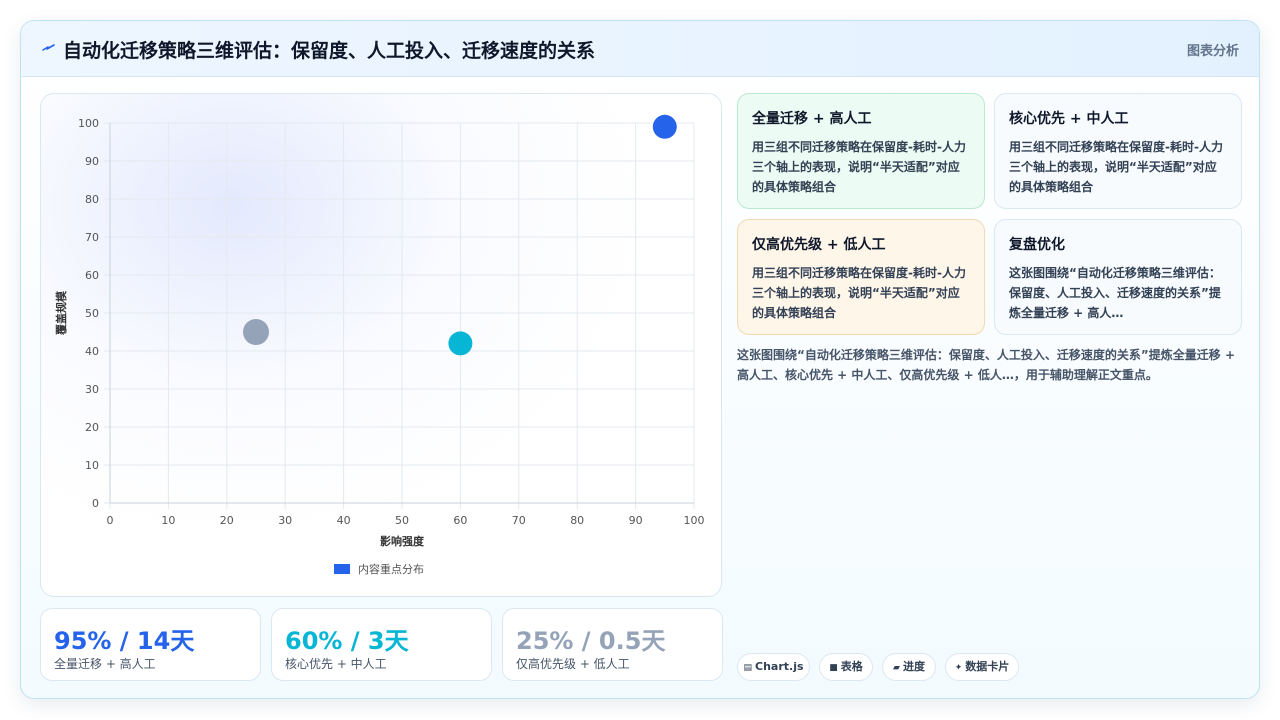 Image resolution: width=1280 pixels, height=720 pixels. I want to click on table-icon: ■, so click(833, 668).